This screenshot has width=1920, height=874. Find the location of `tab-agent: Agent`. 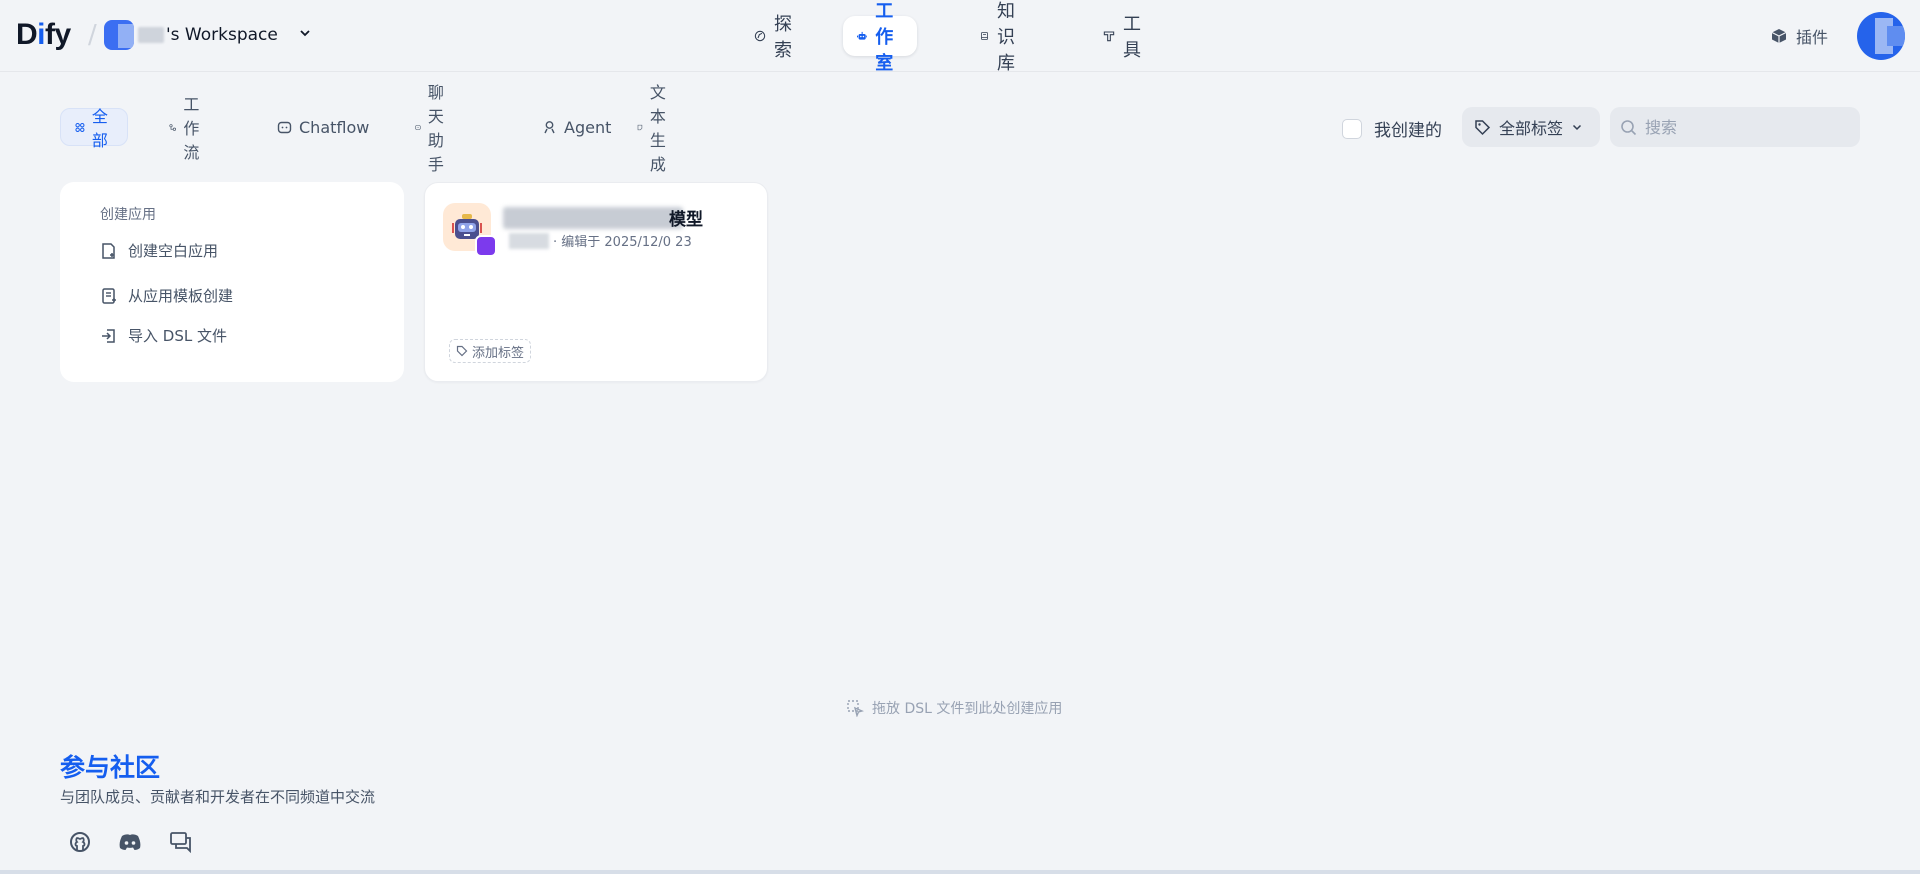

tab-agent: Agent is located at coordinates (576, 127).